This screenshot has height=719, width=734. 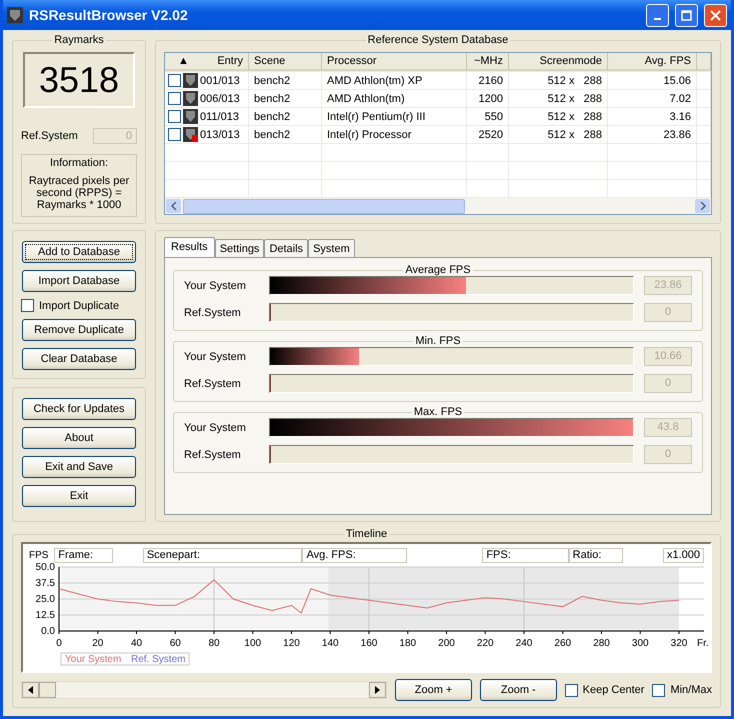 I want to click on ref-system-field: 0, so click(x=115, y=136).